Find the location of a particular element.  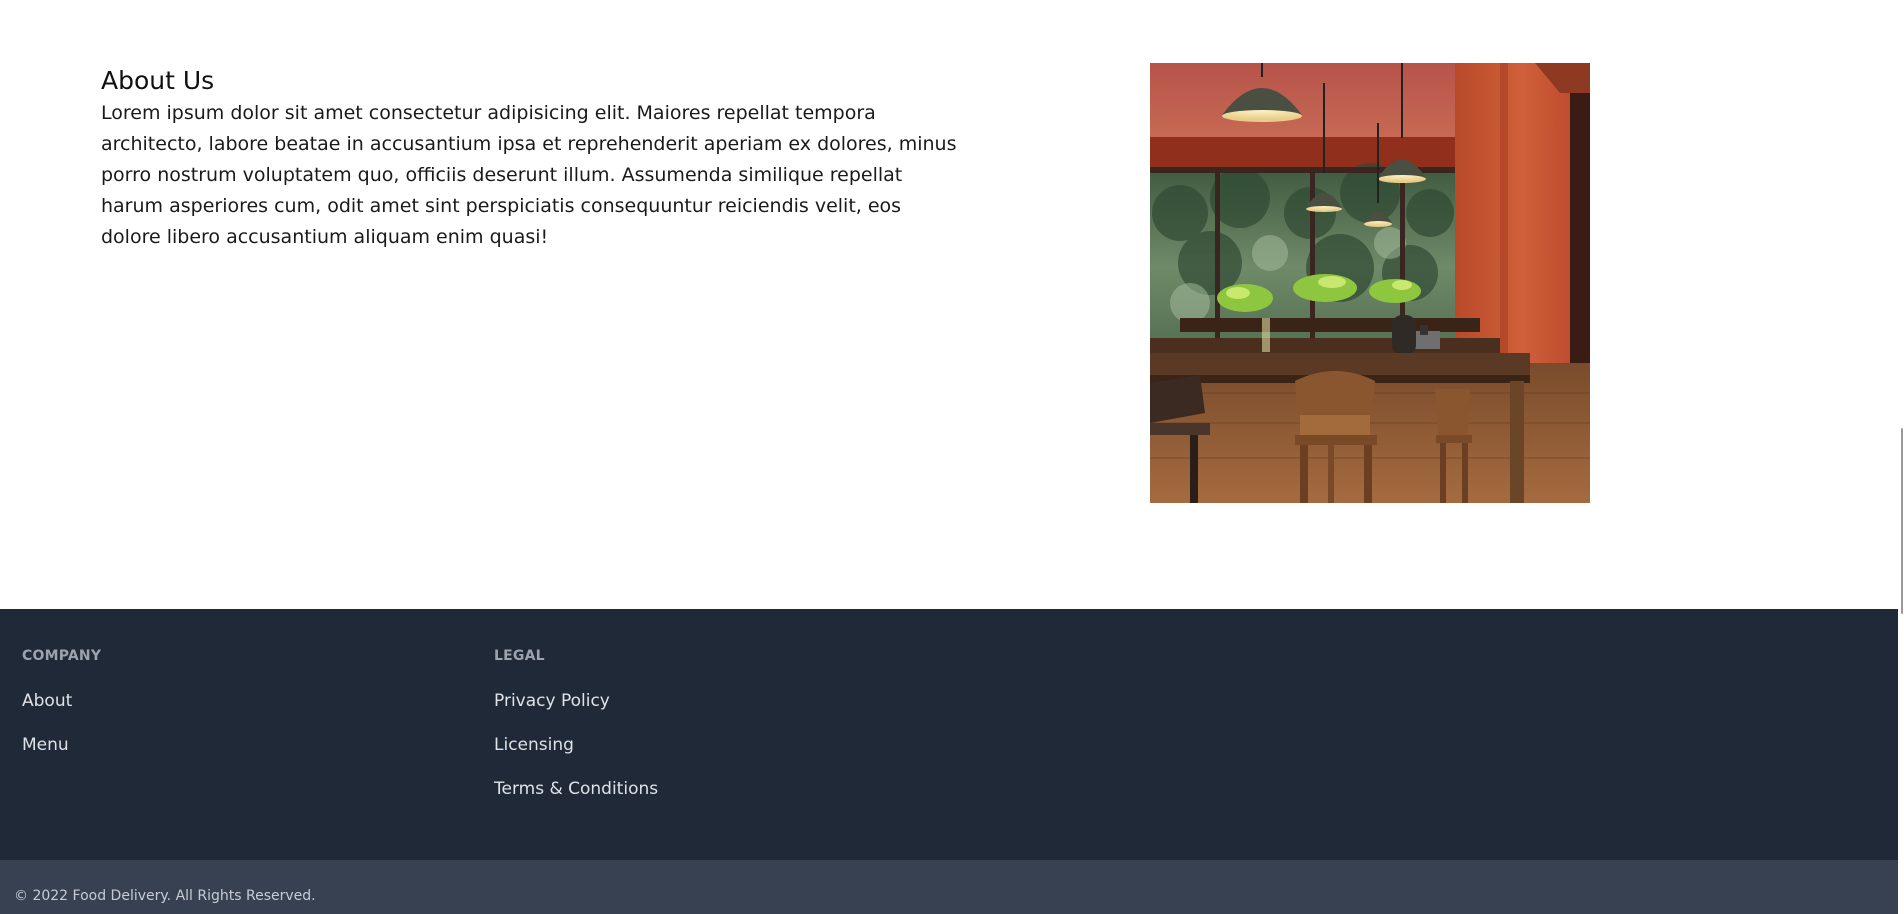

page-scrollbar is located at coordinates (1901, 457).